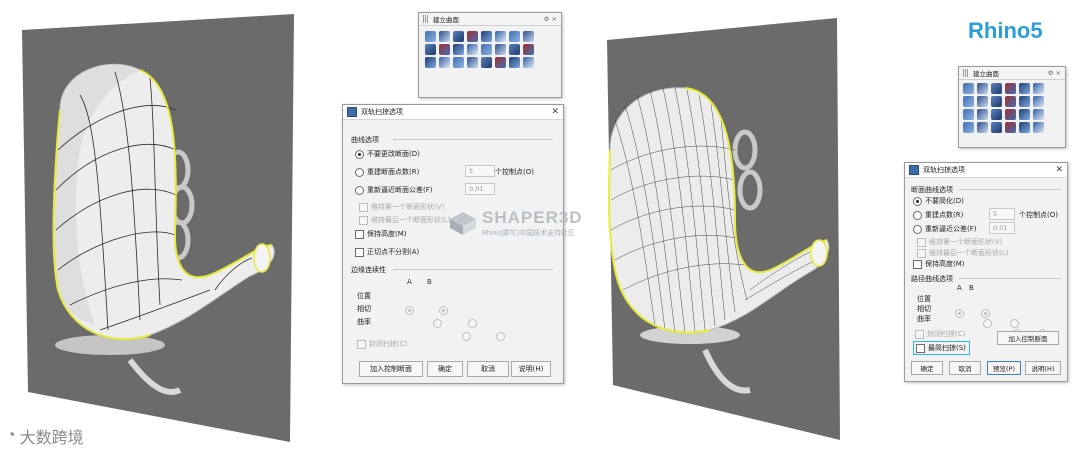 The height and width of the screenshot is (456, 1080). What do you see at coordinates (387, 252) in the screenshot?
I see `no-split-tangent: 正切点不分割(A)` at bounding box center [387, 252].